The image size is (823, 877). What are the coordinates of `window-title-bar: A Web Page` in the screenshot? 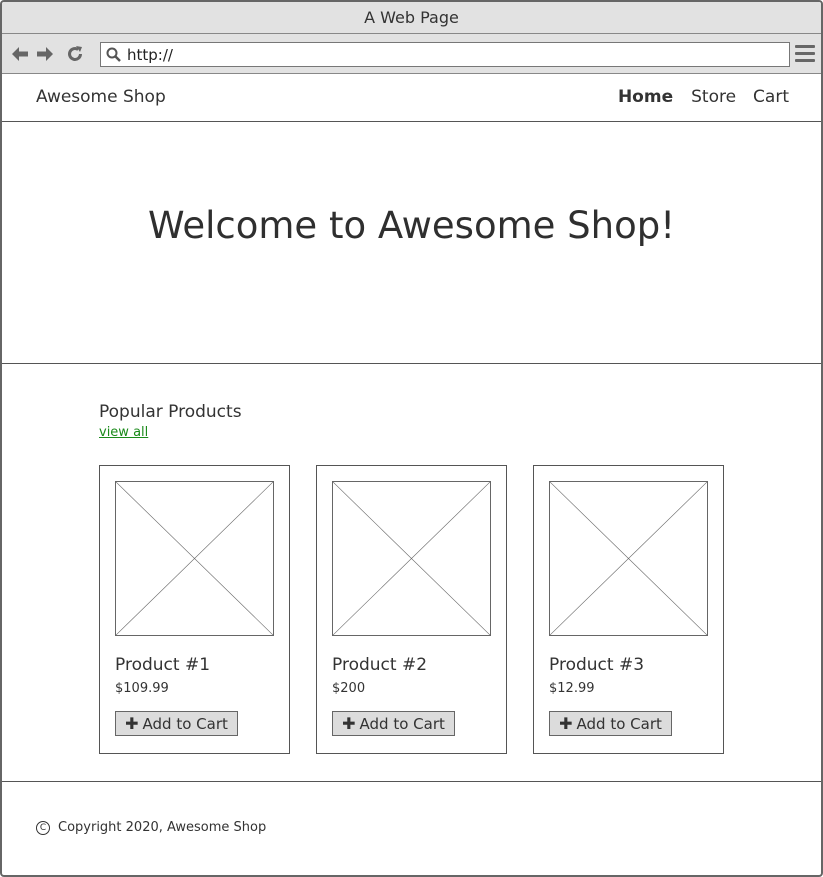 It's located at (411, 18).